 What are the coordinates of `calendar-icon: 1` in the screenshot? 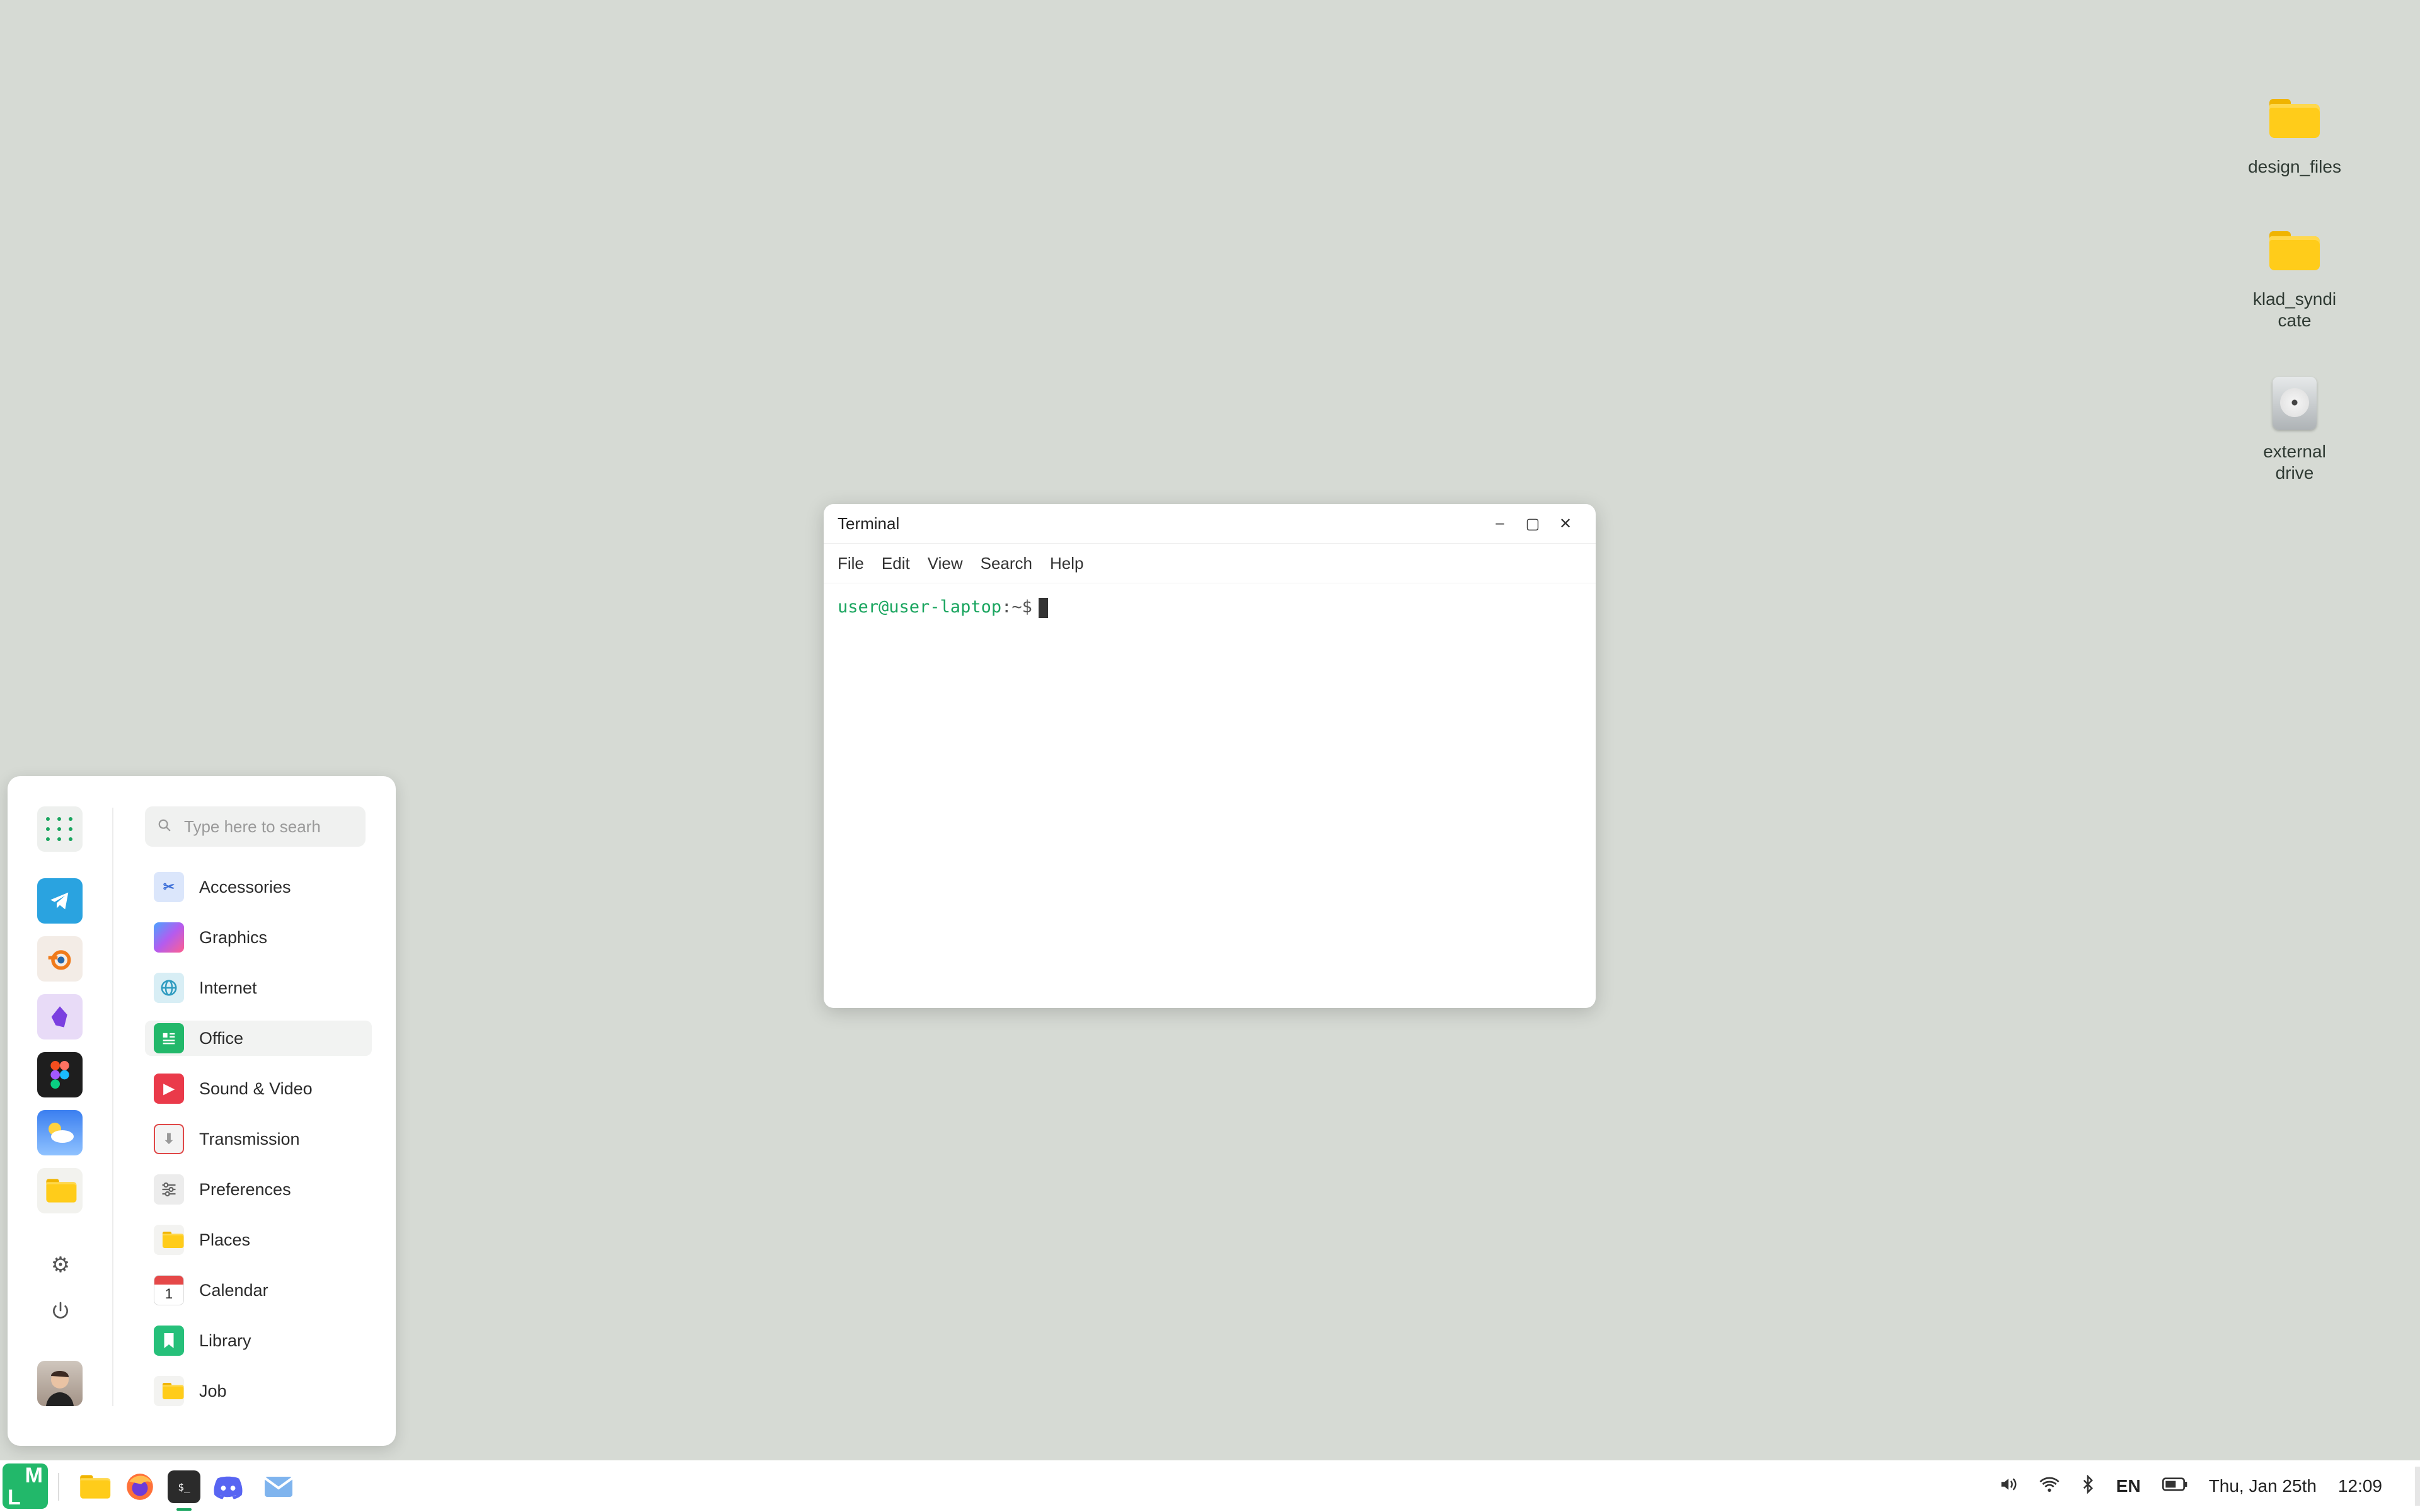 It's located at (169, 1290).